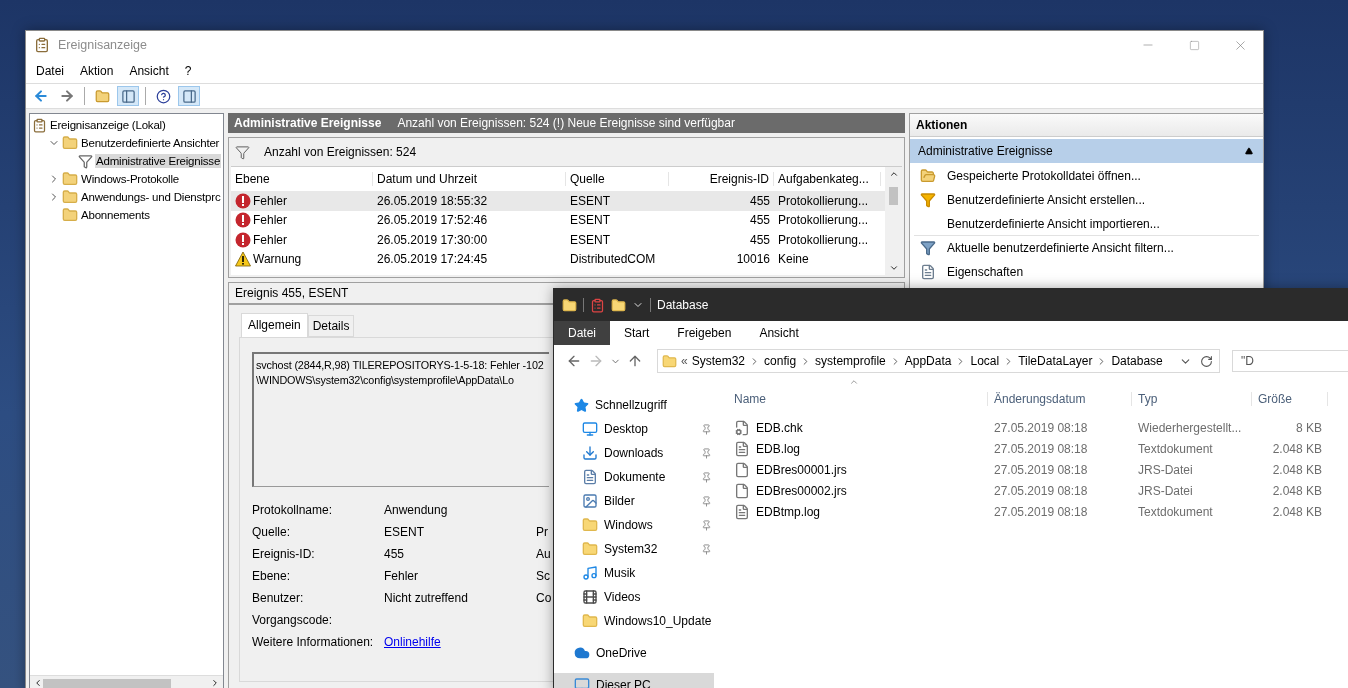  Describe the element at coordinates (558, 259) in the screenshot. I see `event-row: Warnung 26.05.2019 17:24:45 DistributedCOM 10016 Keine` at that location.